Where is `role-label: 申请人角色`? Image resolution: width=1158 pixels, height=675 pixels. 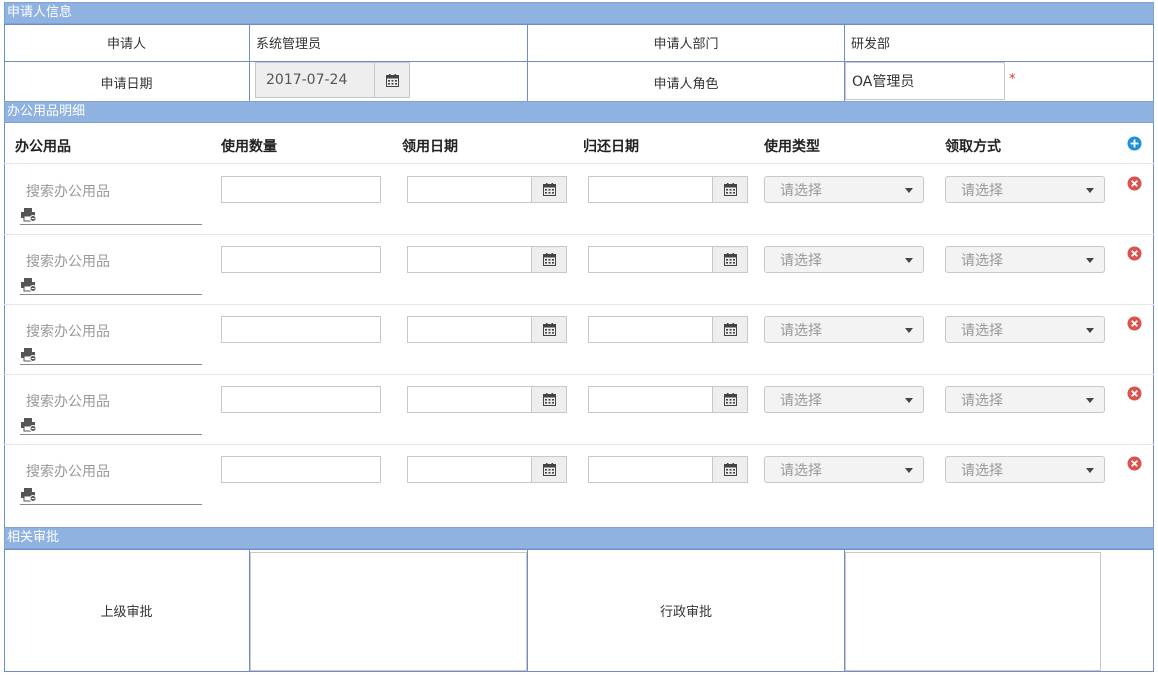
role-label: 申请人角色 is located at coordinates (686, 84).